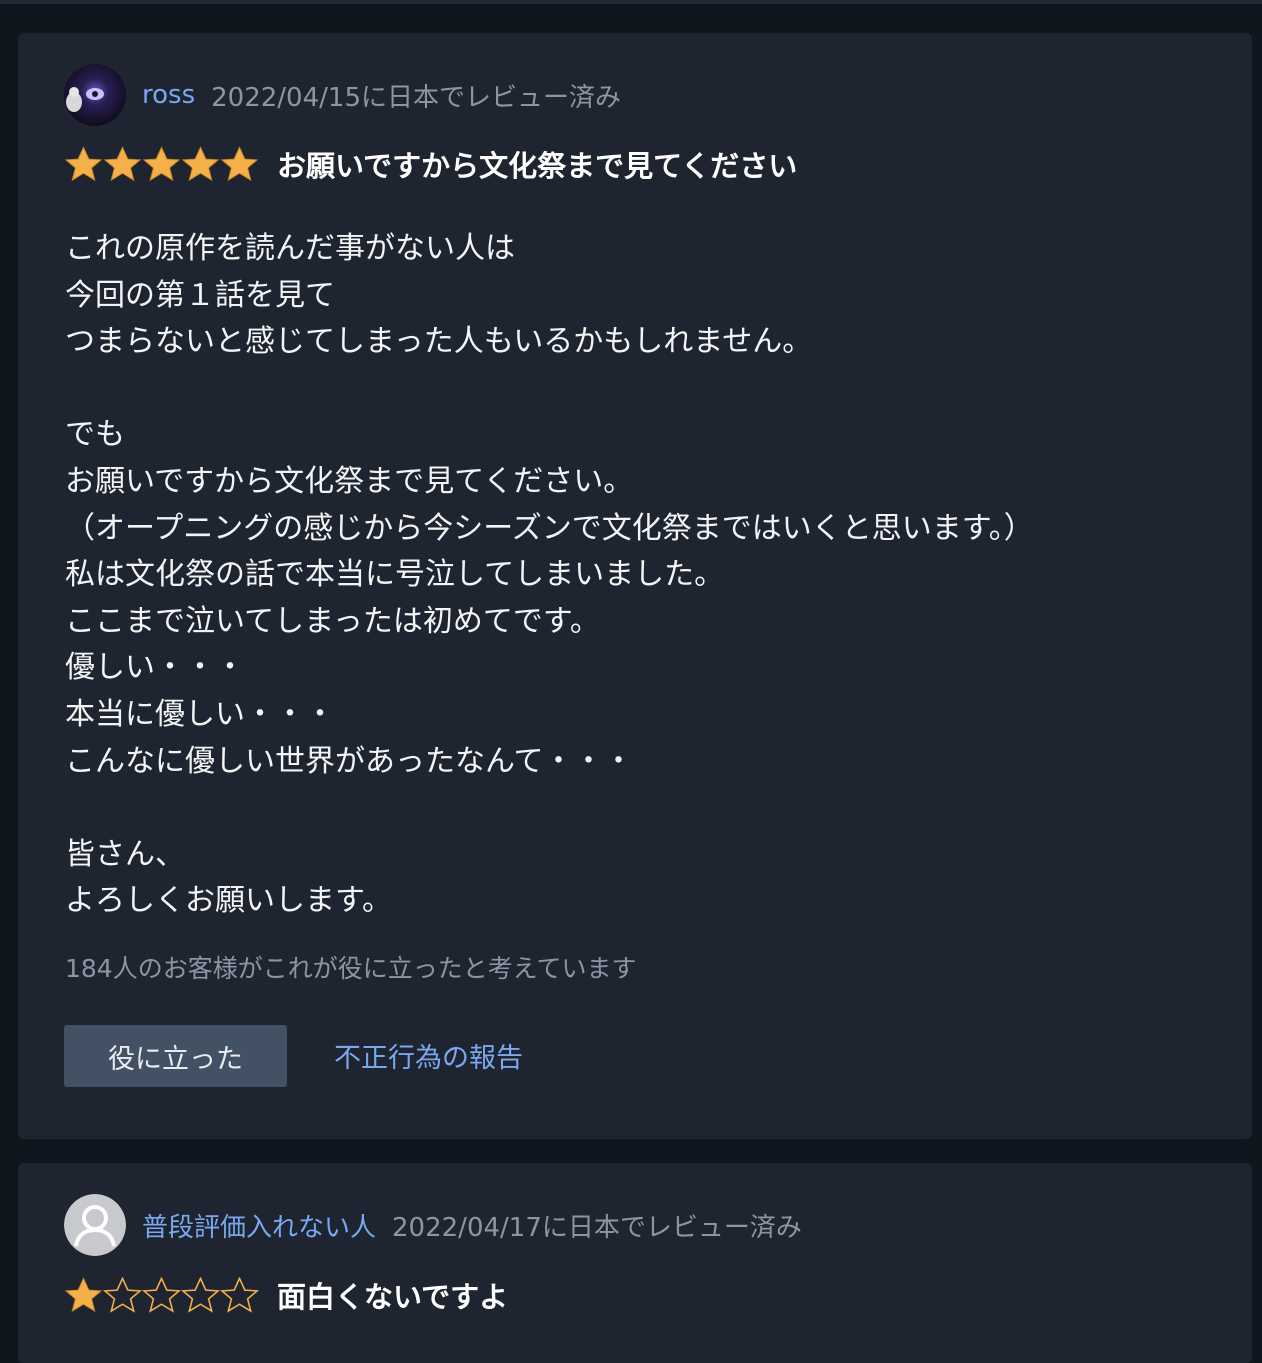  What do you see at coordinates (200, 714) in the screenshot?
I see `review-body-line: 本当に優しい・・・` at bounding box center [200, 714].